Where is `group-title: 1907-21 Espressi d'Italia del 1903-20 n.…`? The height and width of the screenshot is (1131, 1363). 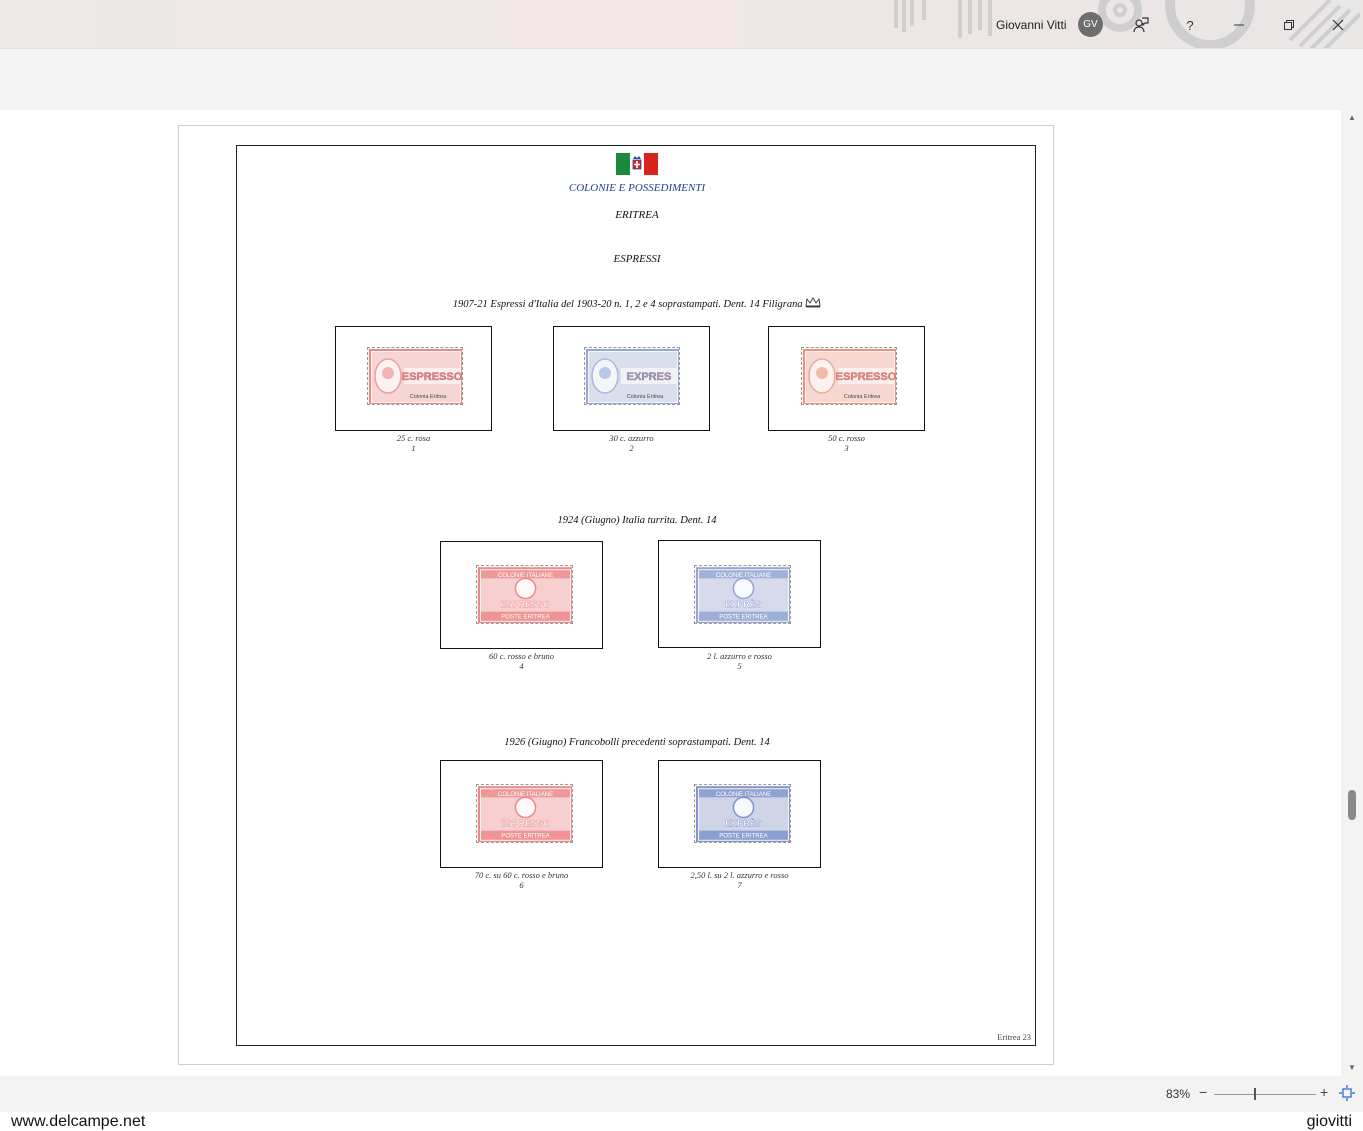
group-title: 1907-21 Espressi d'Italia del 1903-20 n.… is located at coordinates (637, 303).